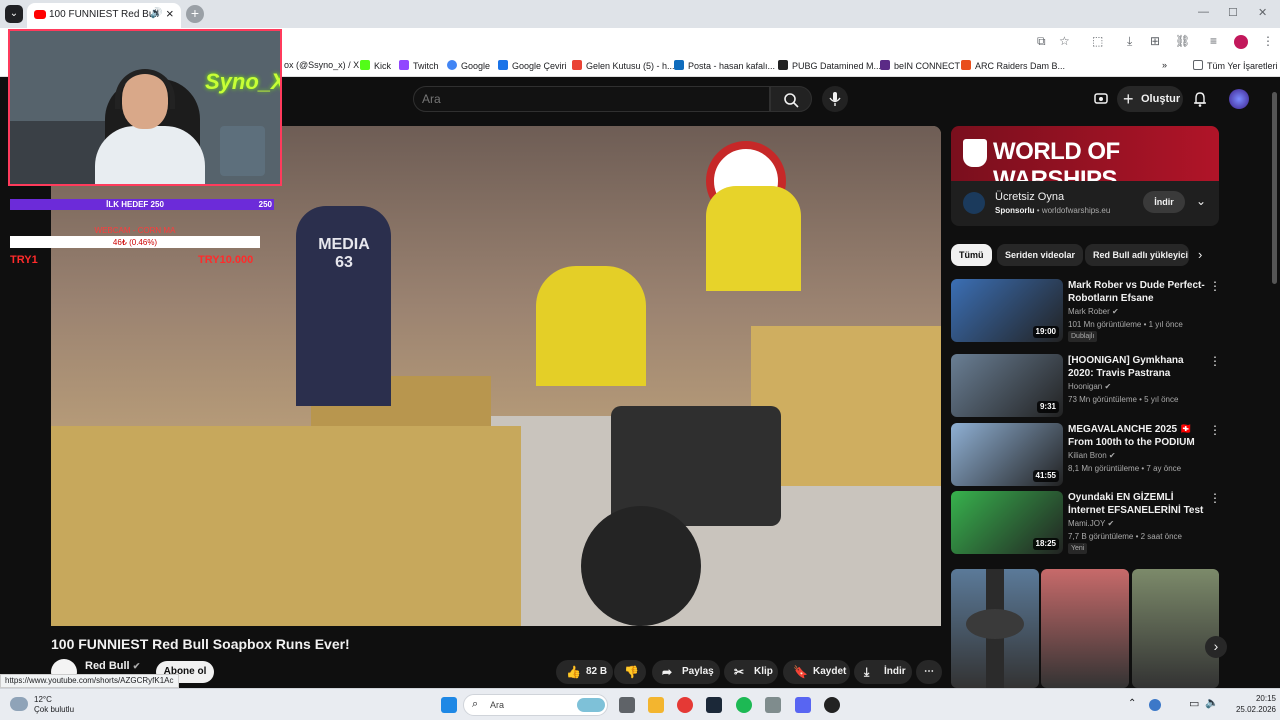  Describe the element at coordinates (321, 65) in the screenshot. I see `bookmark-item: ox (@Ssyno_x) / X` at that location.